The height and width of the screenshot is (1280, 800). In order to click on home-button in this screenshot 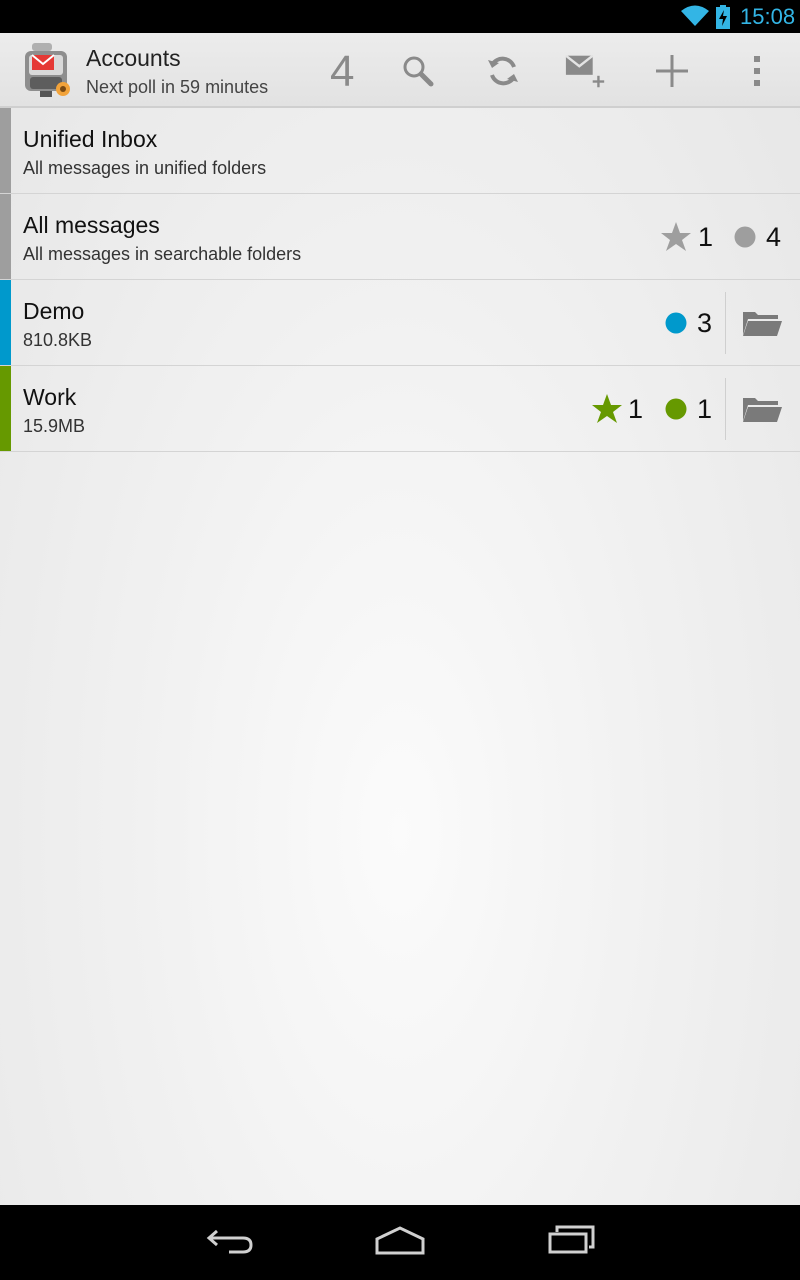, I will do `click(400, 1242)`.